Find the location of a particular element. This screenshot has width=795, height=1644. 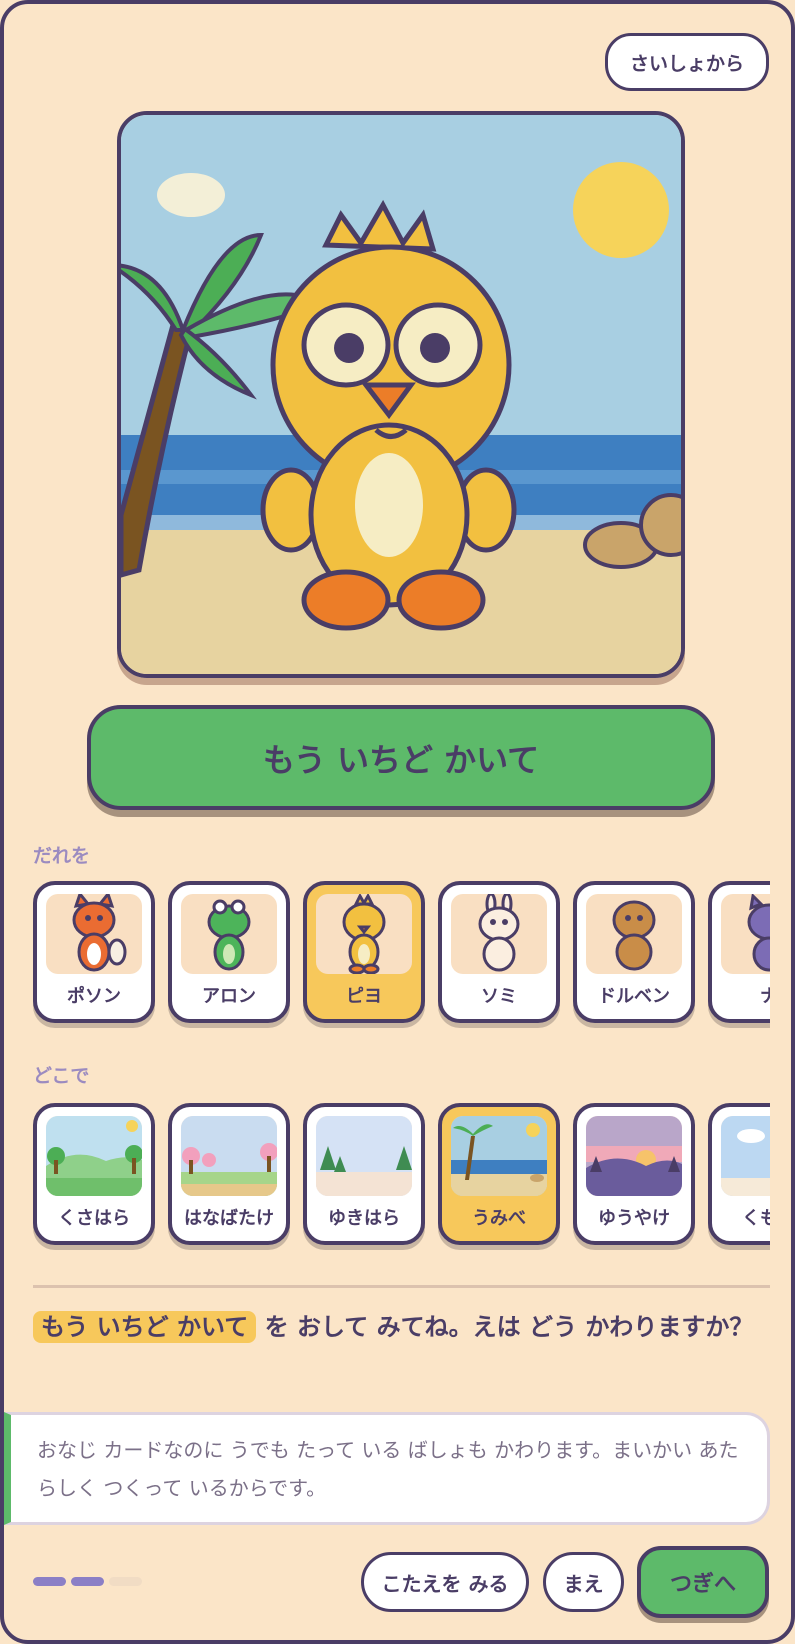

character-option-aron: アロン is located at coordinates (229, 952).